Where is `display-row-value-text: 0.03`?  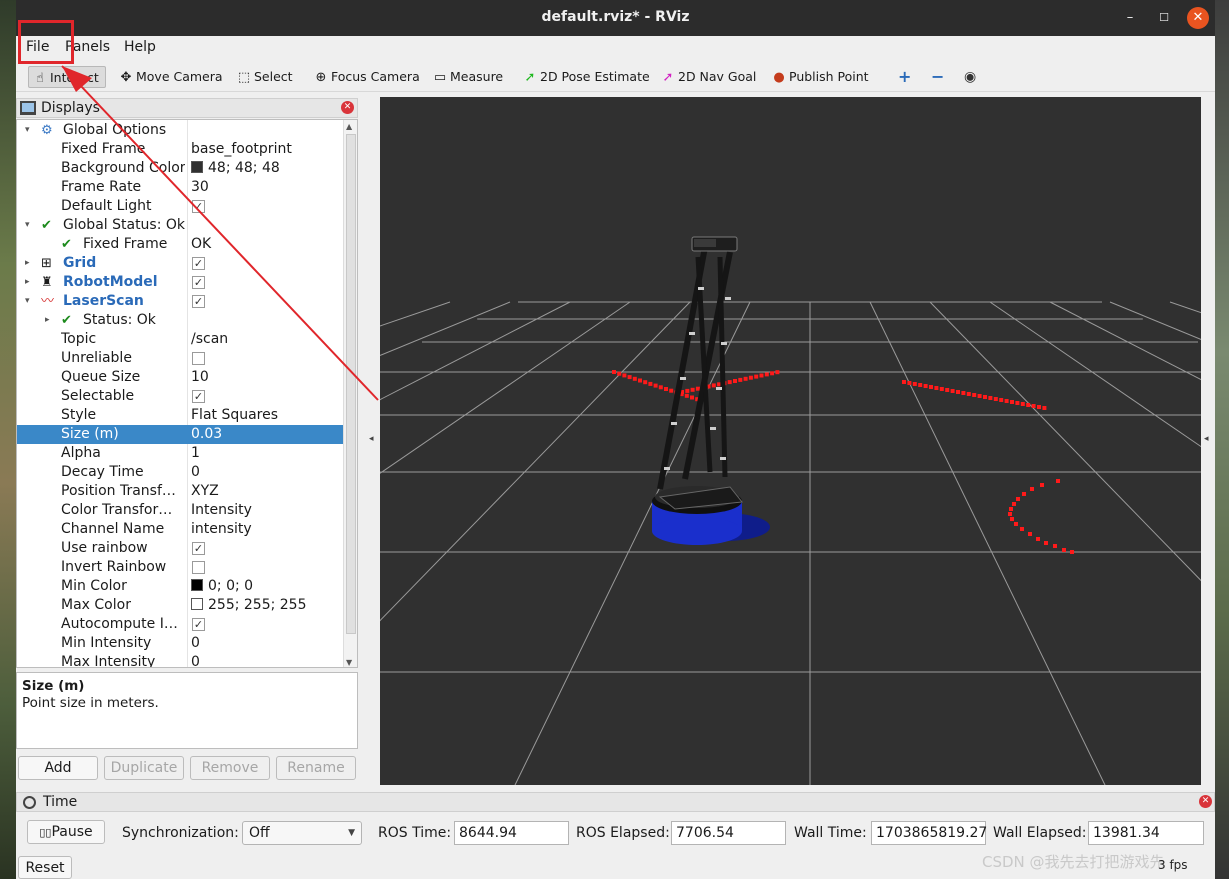 display-row-value-text: 0.03 is located at coordinates (207, 434).